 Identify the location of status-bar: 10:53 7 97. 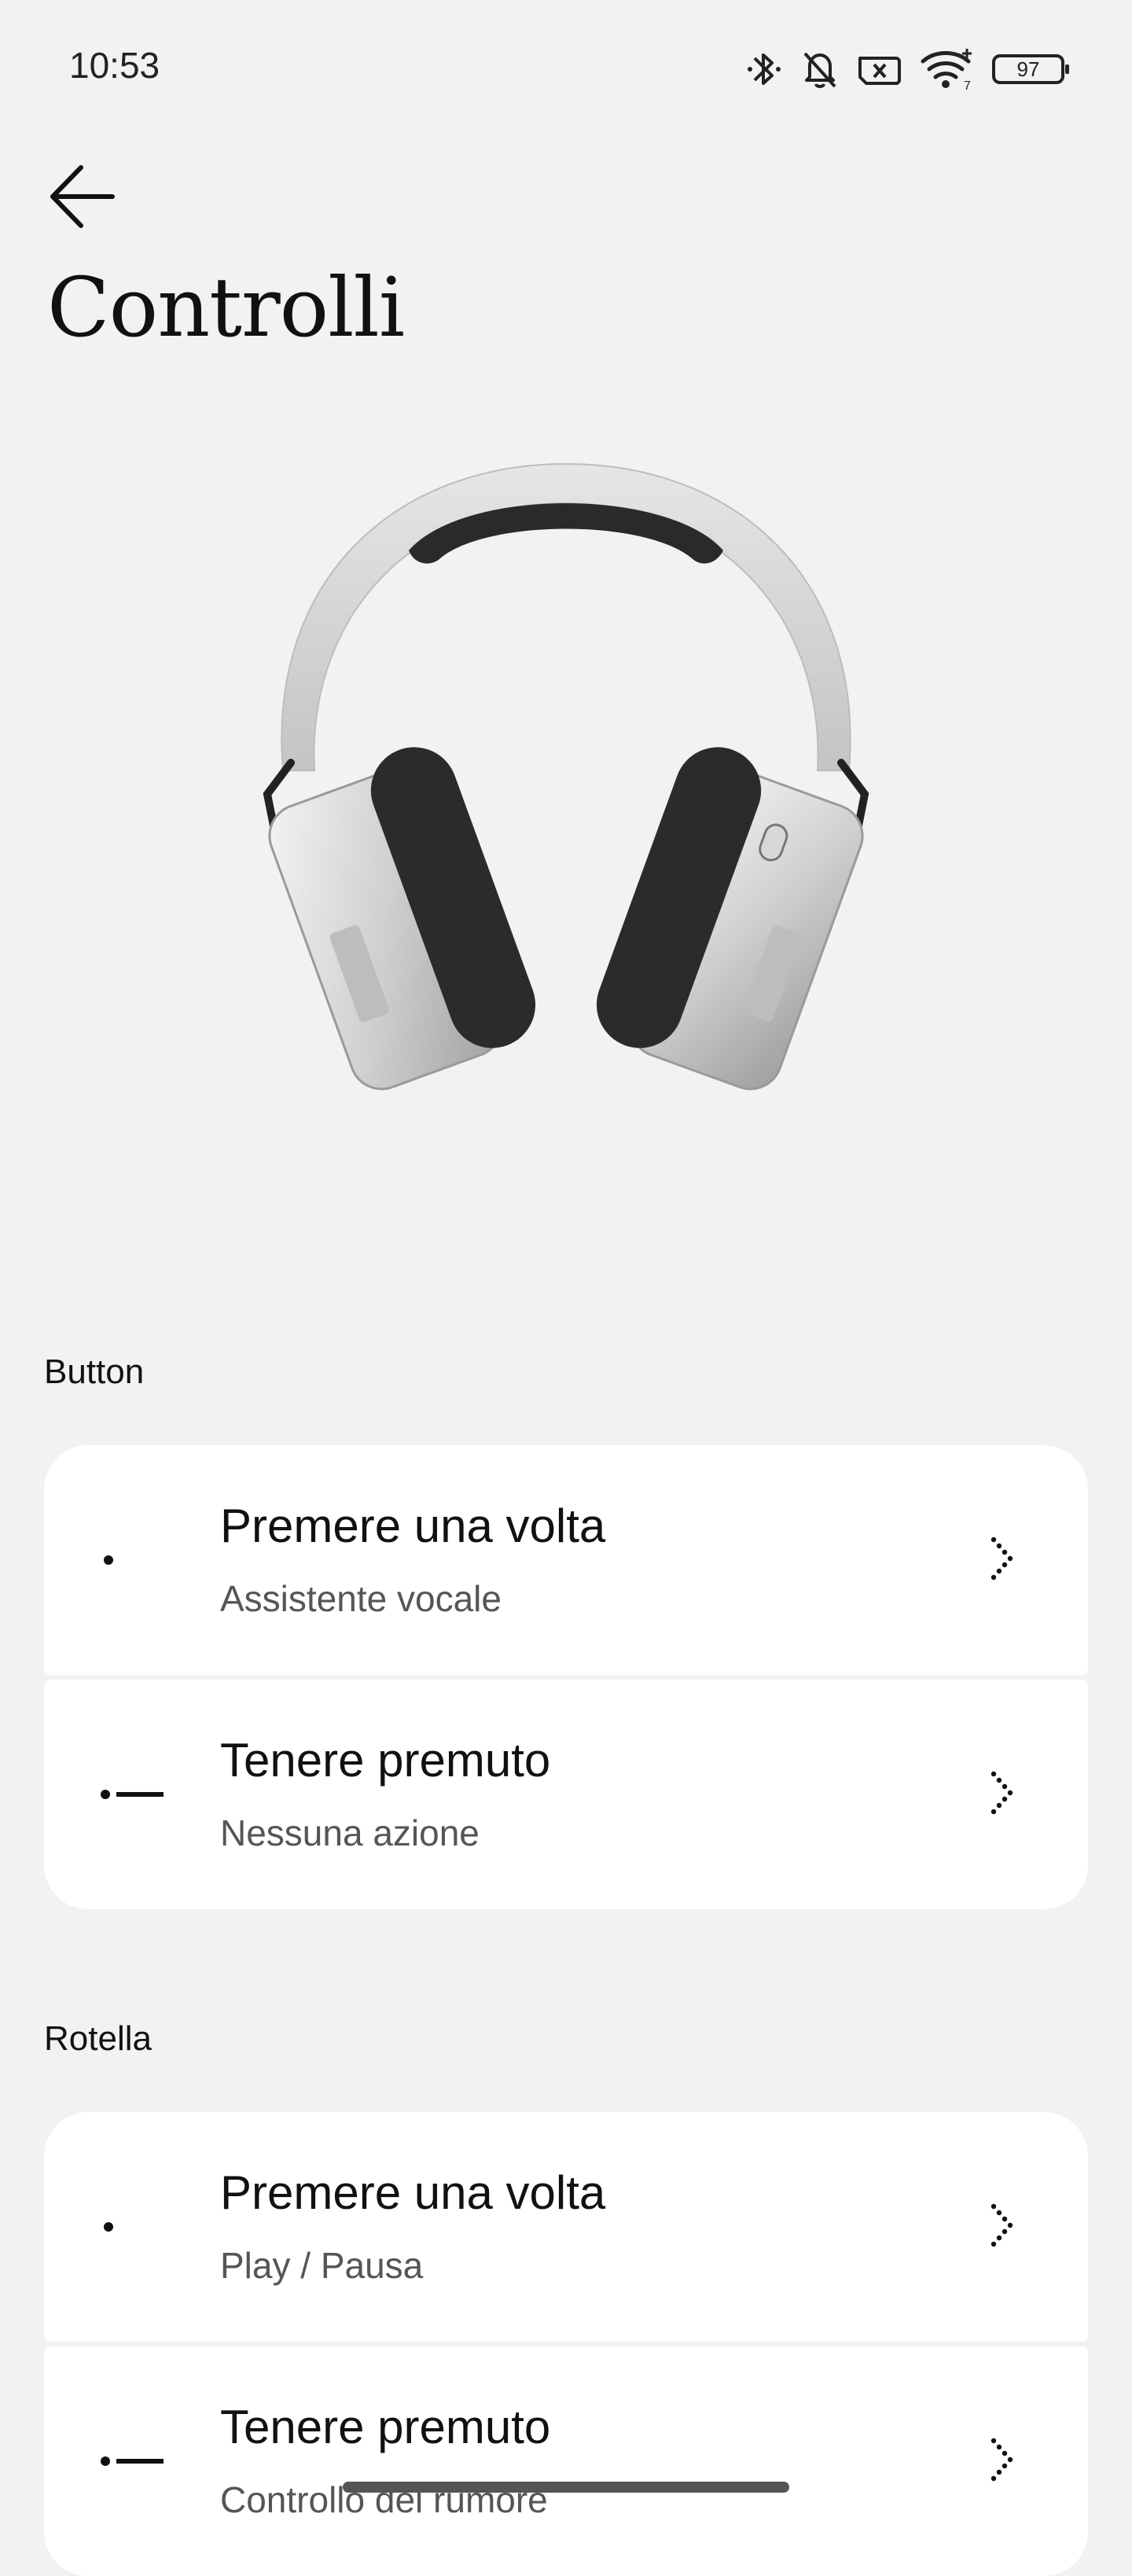
(566, 69).